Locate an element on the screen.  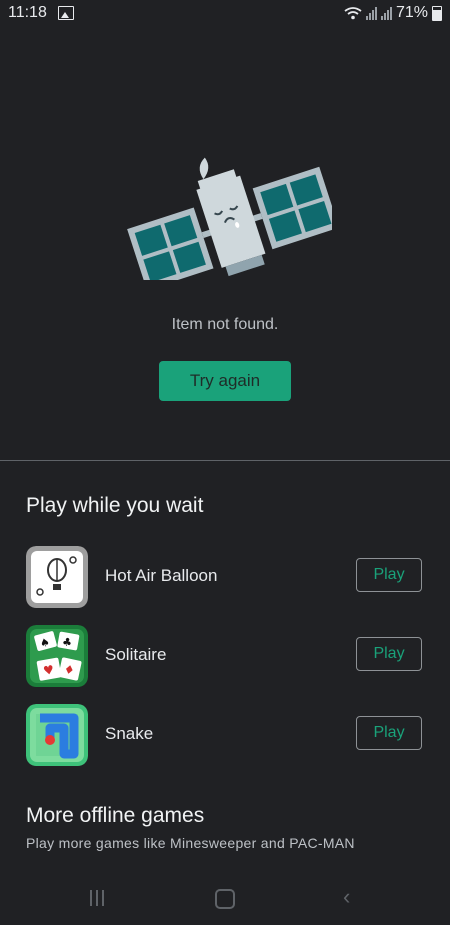
status-indicators: 71% is located at coordinates (393, 13).